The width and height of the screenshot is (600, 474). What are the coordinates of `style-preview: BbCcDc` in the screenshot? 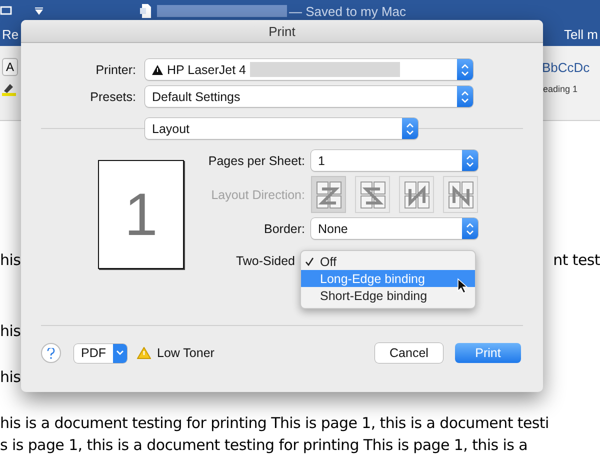 It's located at (566, 67).